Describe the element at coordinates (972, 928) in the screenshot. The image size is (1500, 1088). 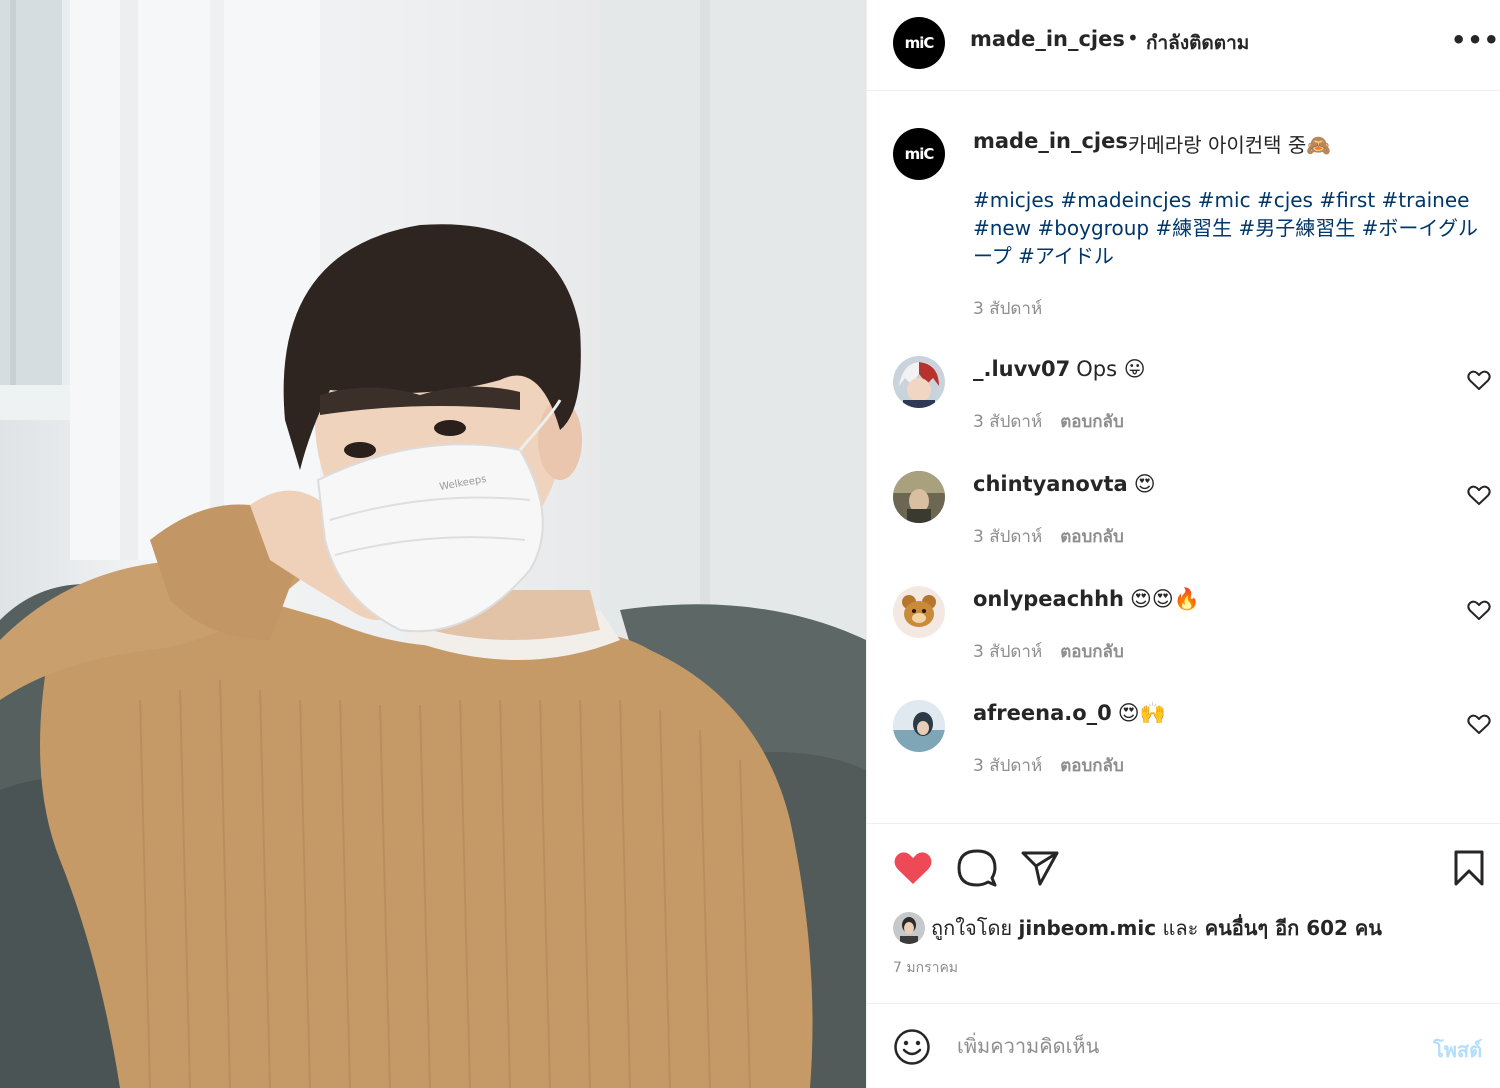
I see `likes-prefix: ถูกใจโดย` at that location.